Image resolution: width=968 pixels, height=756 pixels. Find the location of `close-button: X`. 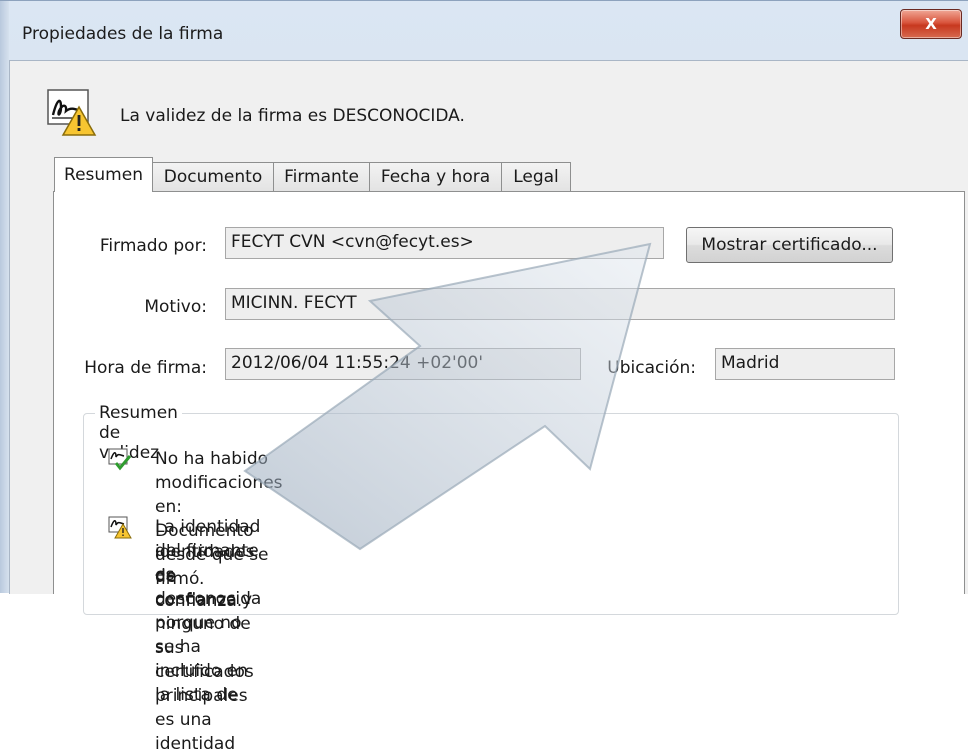

close-button: X is located at coordinates (931, 24).